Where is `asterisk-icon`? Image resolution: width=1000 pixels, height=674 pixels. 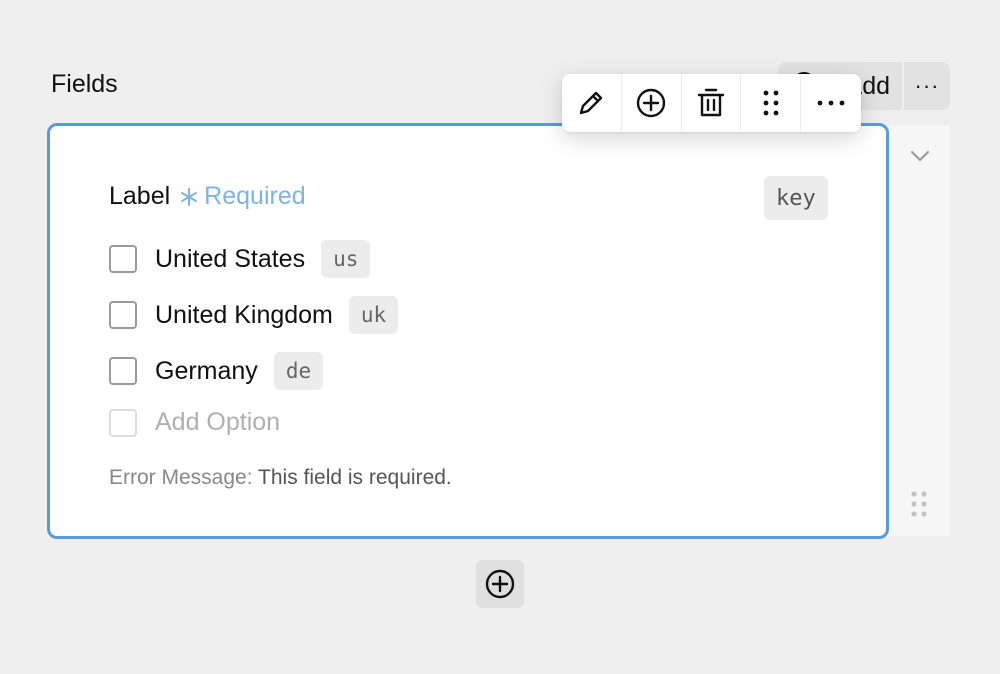 asterisk-icon is located at coordinates (189, 196).